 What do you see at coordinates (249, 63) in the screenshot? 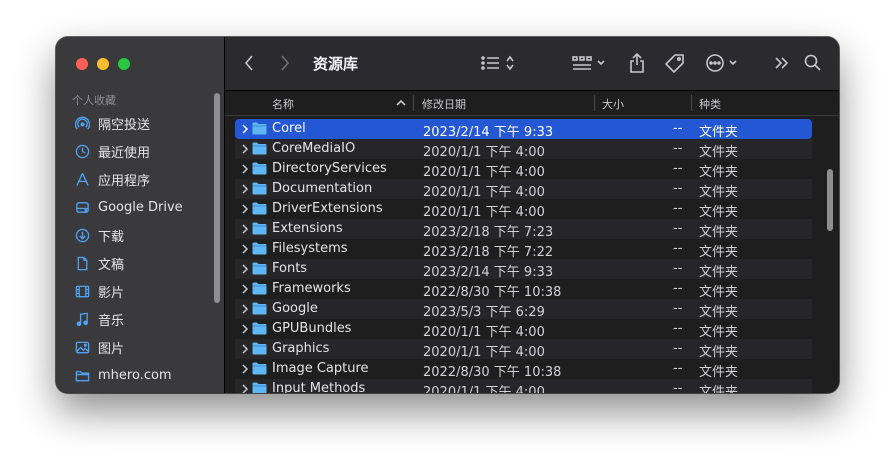
I see `back-icon` at bounding box center [249, 63].